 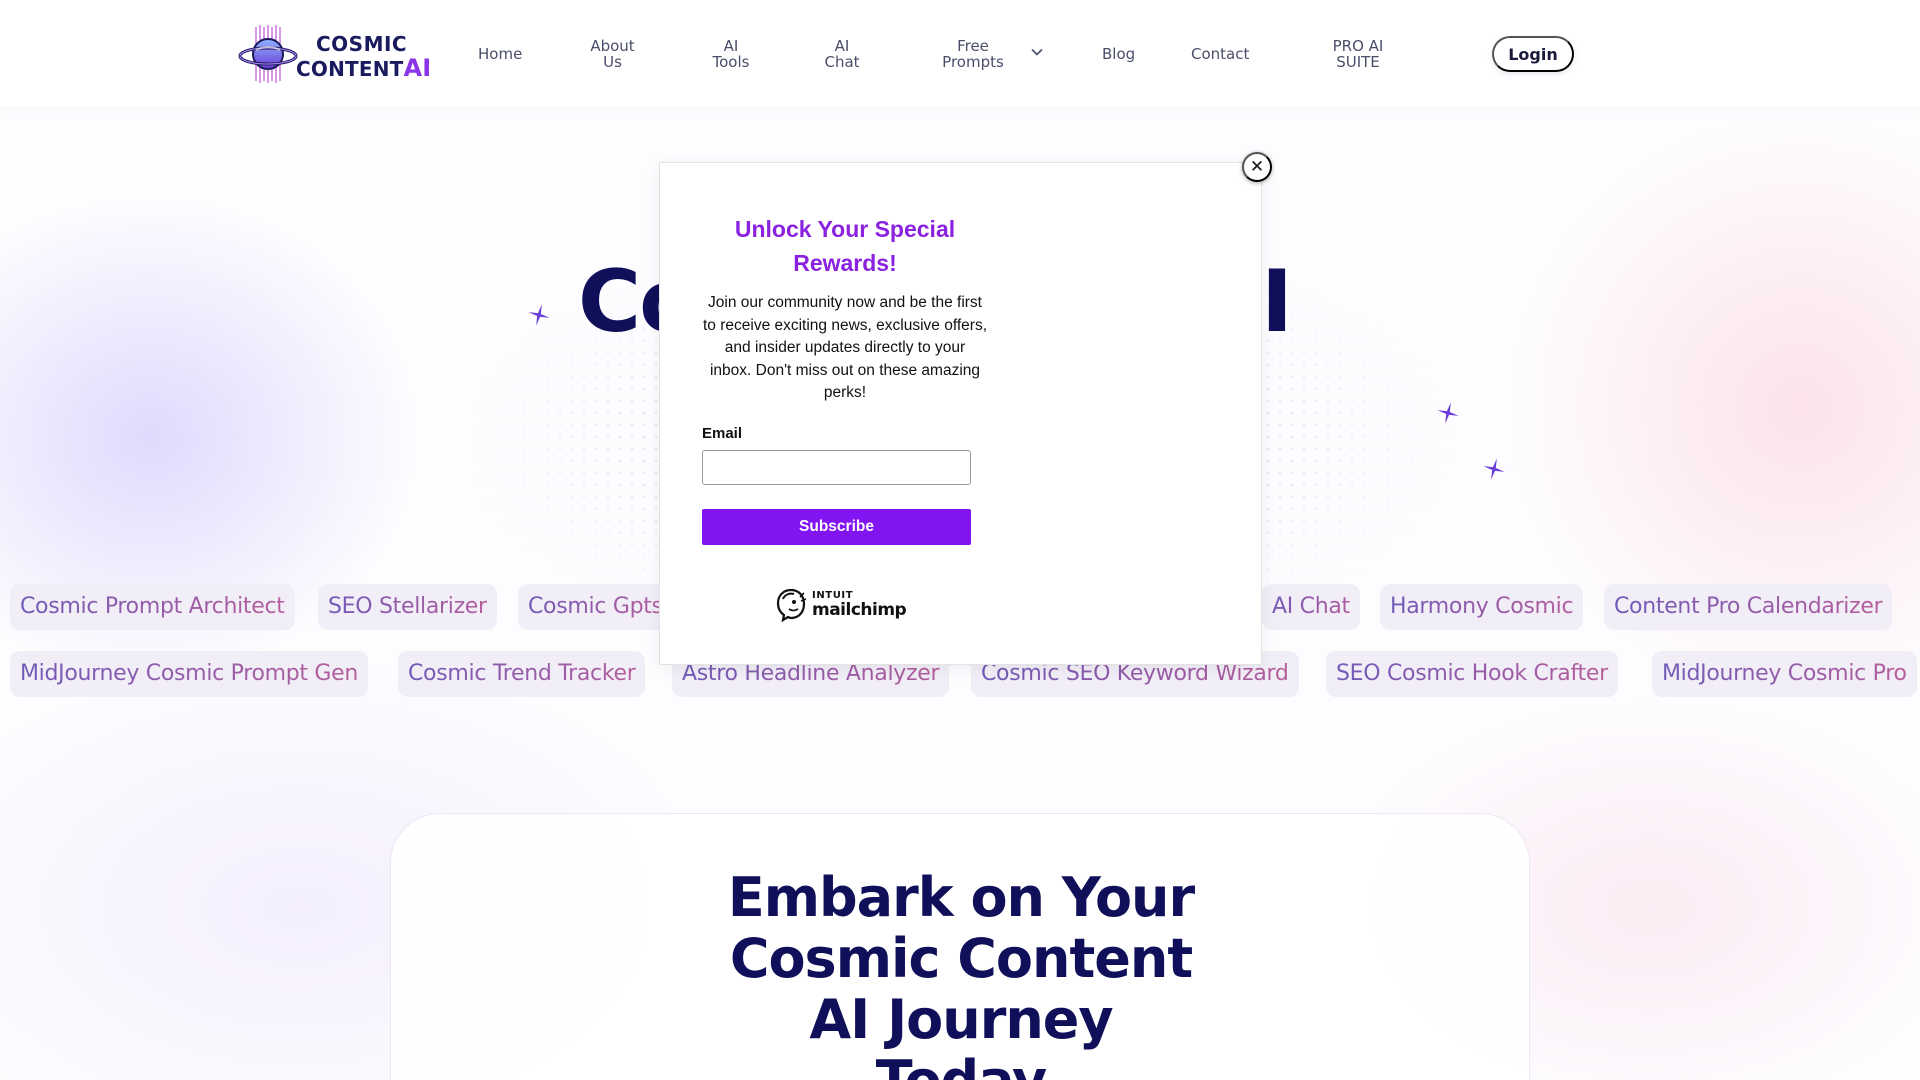 I want to click on tag-item: Cosmic Prompt Architect, so click(x=152, y=607).